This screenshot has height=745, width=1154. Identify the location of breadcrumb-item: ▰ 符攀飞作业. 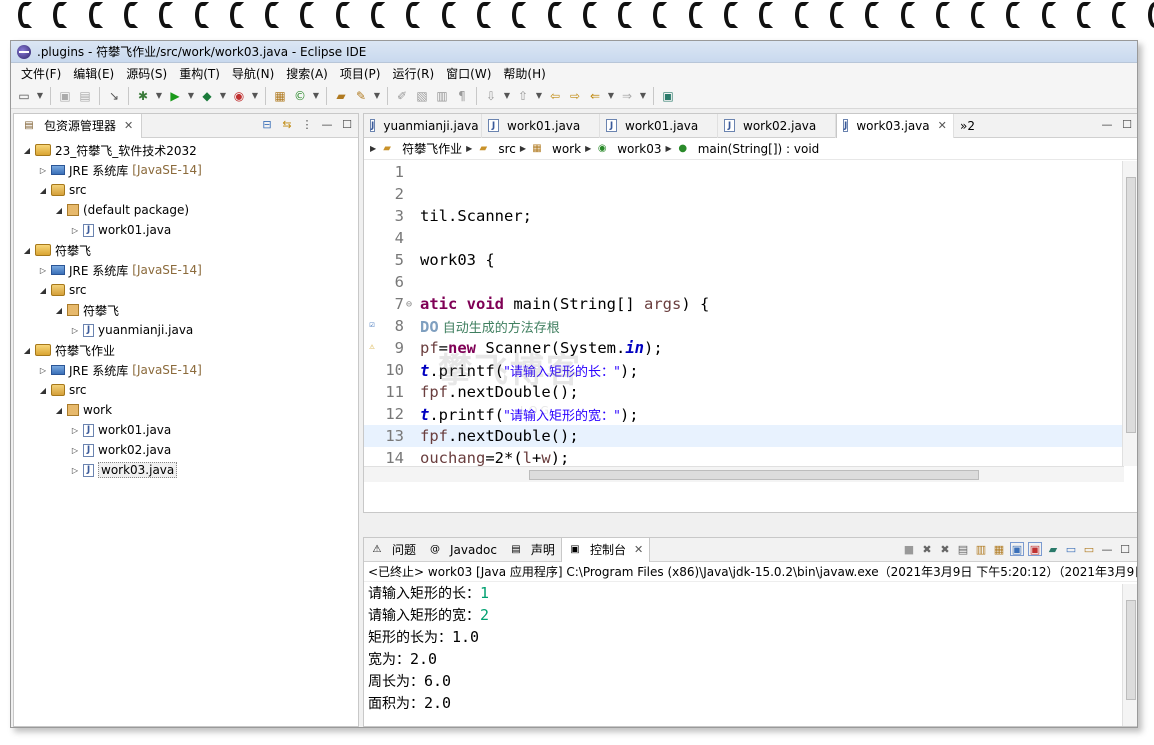
(421, 148).